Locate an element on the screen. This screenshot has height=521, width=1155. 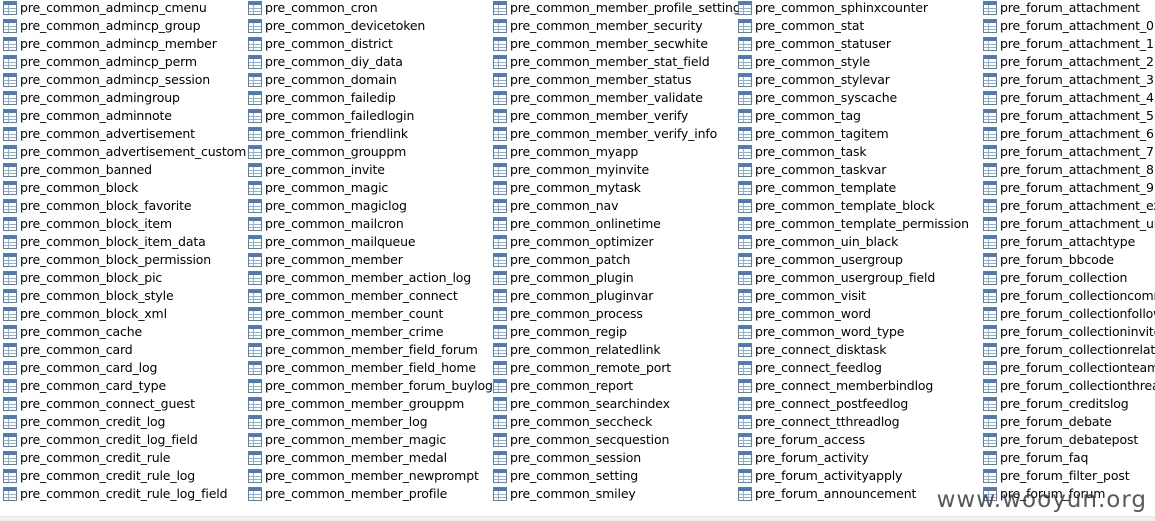
table-list-item: pre_common_syscache is located at coordinates (857, 98).